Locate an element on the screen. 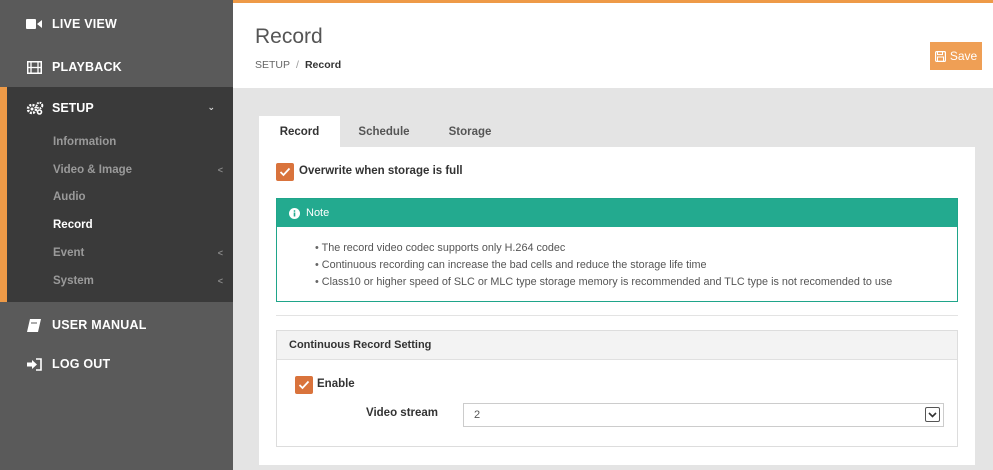  chevron-down-icon: ⌄ is located at coordinates (211, 107).